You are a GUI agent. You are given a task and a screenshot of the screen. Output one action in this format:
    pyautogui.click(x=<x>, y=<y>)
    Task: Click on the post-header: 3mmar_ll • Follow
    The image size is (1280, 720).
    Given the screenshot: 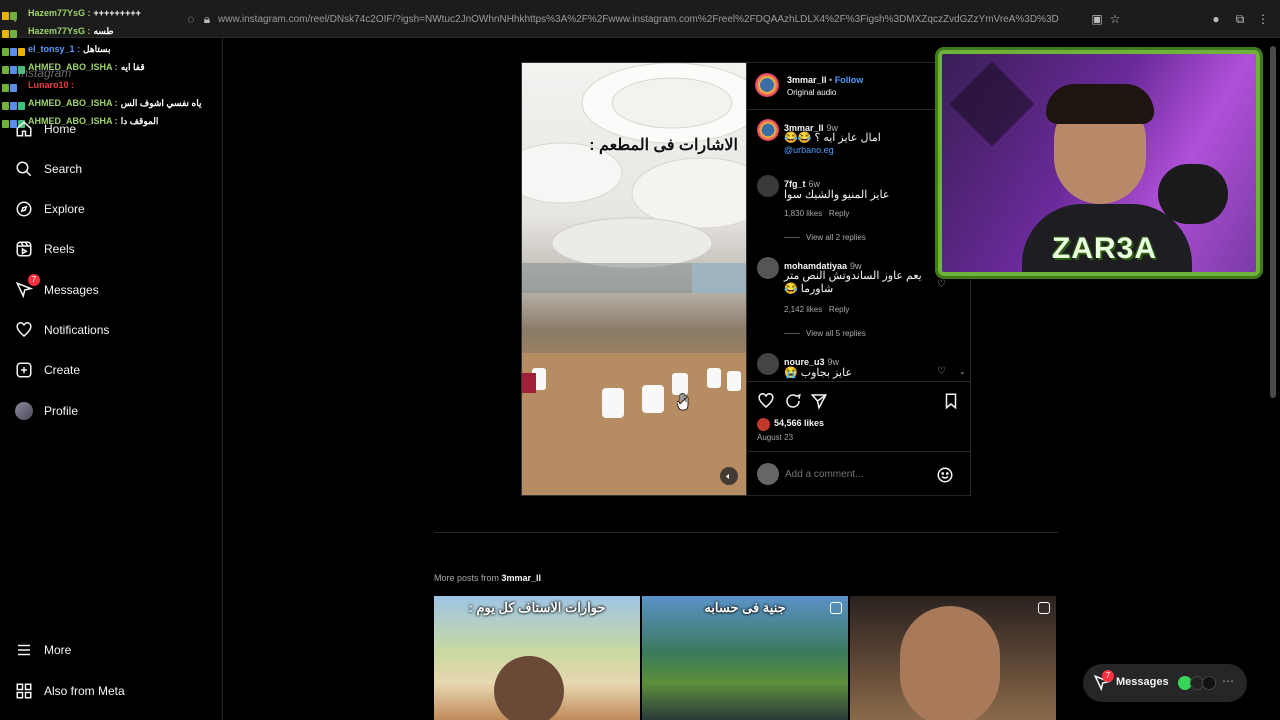 What is the action you would take?
    pyautogui.click(x=825, y=80)
    